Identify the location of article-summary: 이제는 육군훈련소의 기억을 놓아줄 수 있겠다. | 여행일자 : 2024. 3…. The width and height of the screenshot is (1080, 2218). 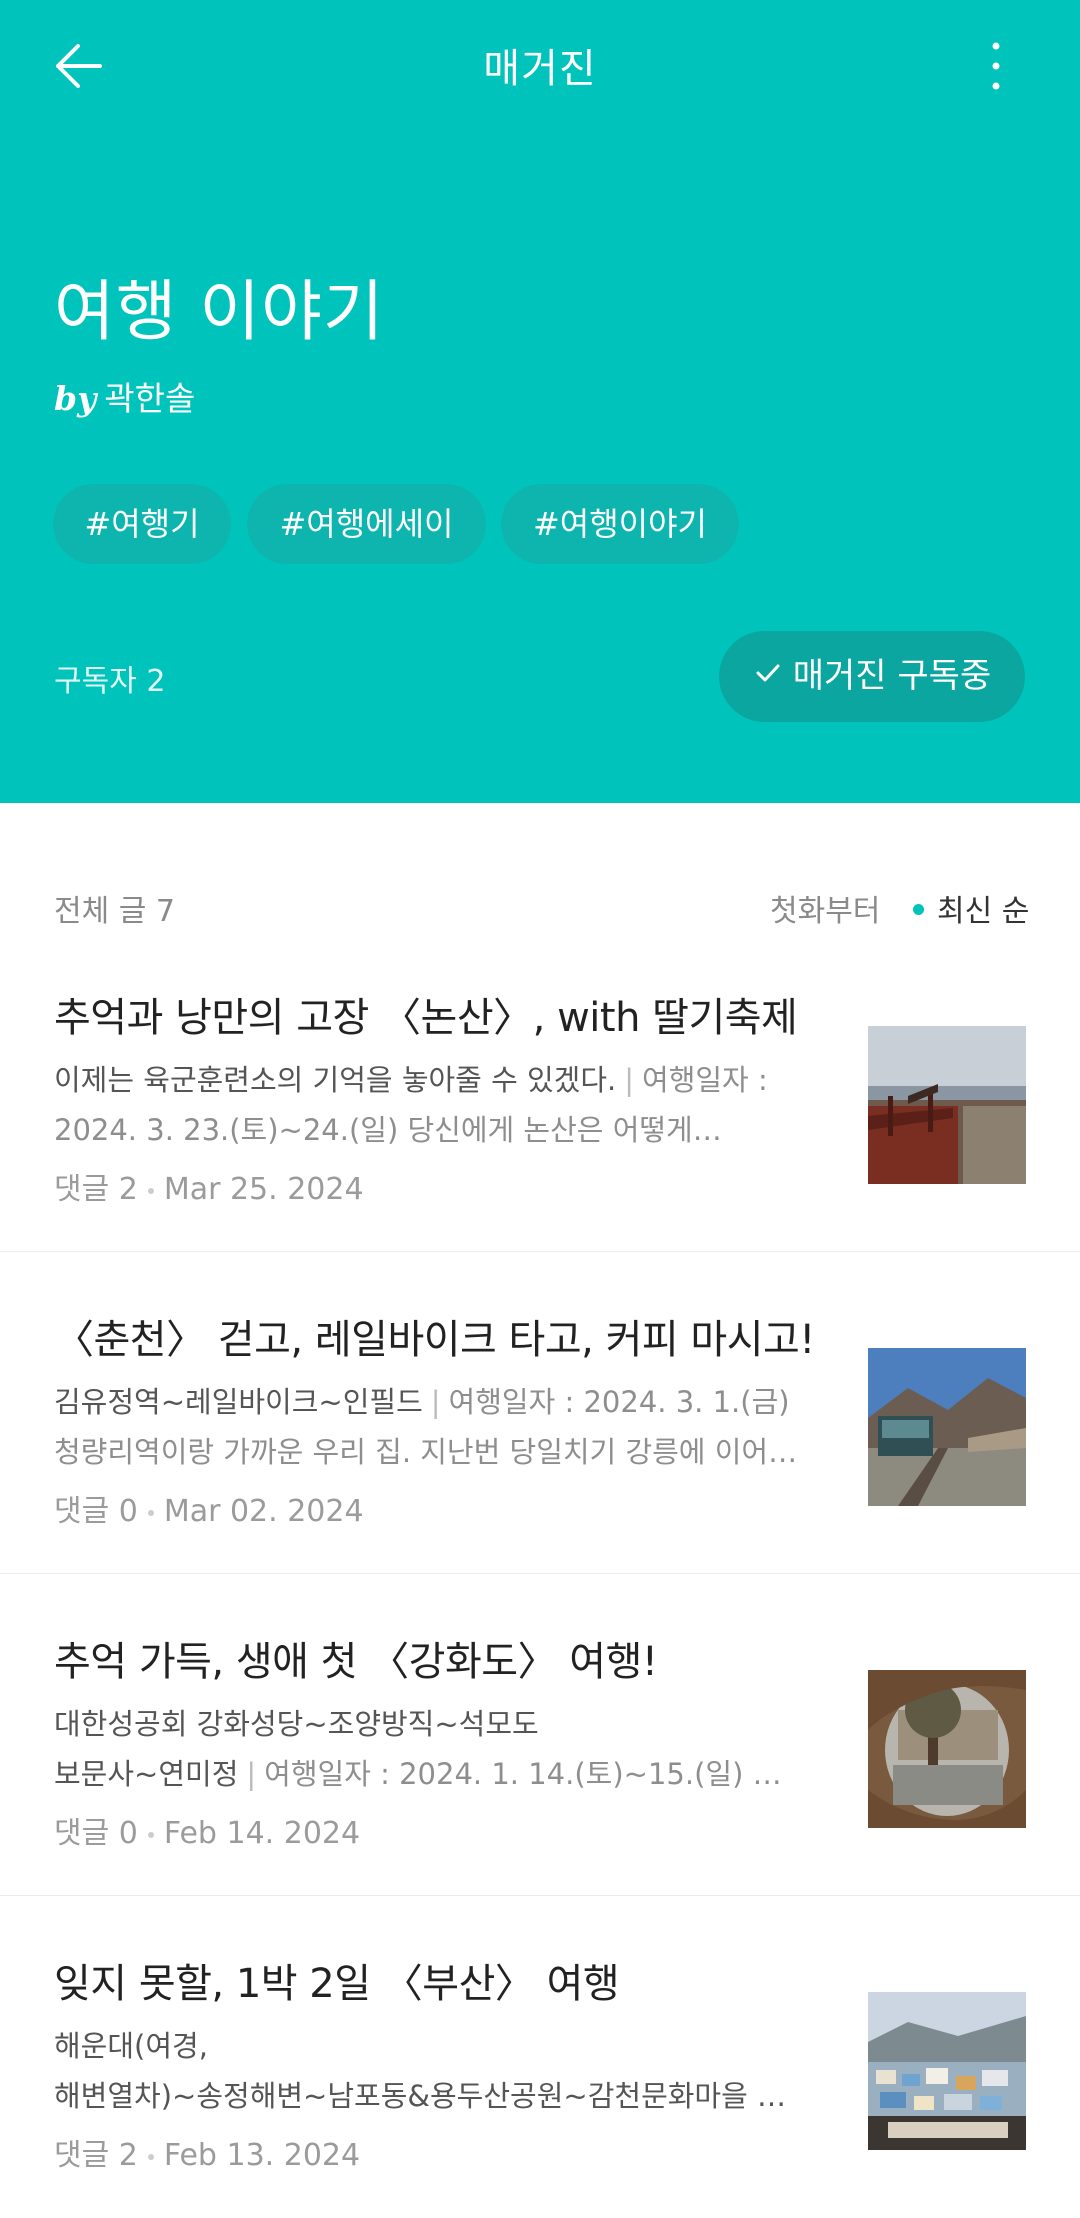
(439, 1105).